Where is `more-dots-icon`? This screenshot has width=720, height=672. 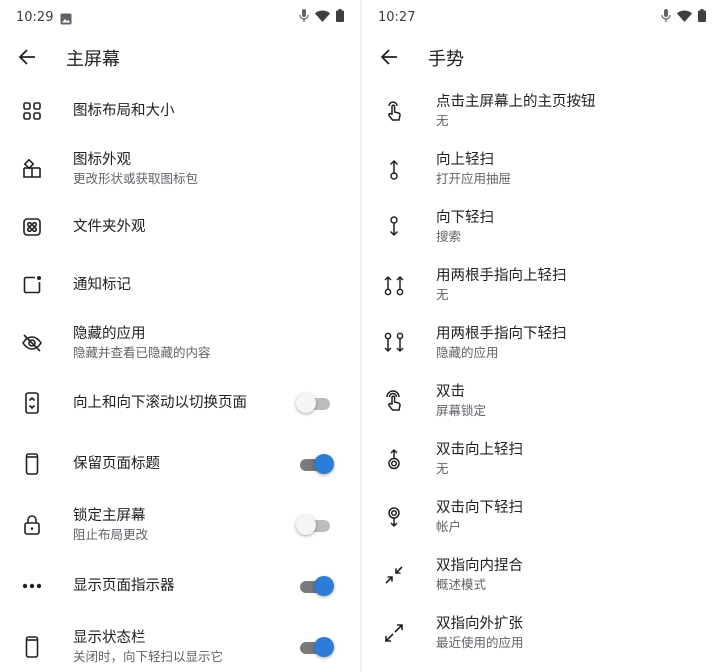 more-dots-icon is located at coordinates (32, 586).